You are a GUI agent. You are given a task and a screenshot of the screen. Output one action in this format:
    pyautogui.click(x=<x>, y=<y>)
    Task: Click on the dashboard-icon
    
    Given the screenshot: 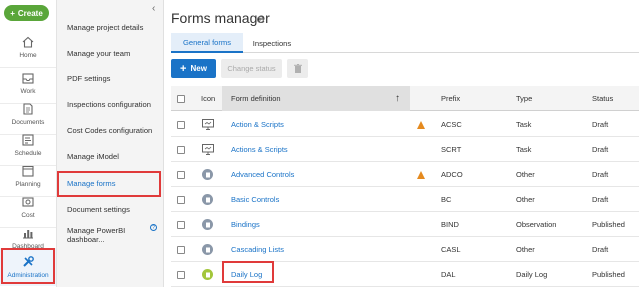 What is the action you would take?
    pyautogui.click(x=28, y=233)
    